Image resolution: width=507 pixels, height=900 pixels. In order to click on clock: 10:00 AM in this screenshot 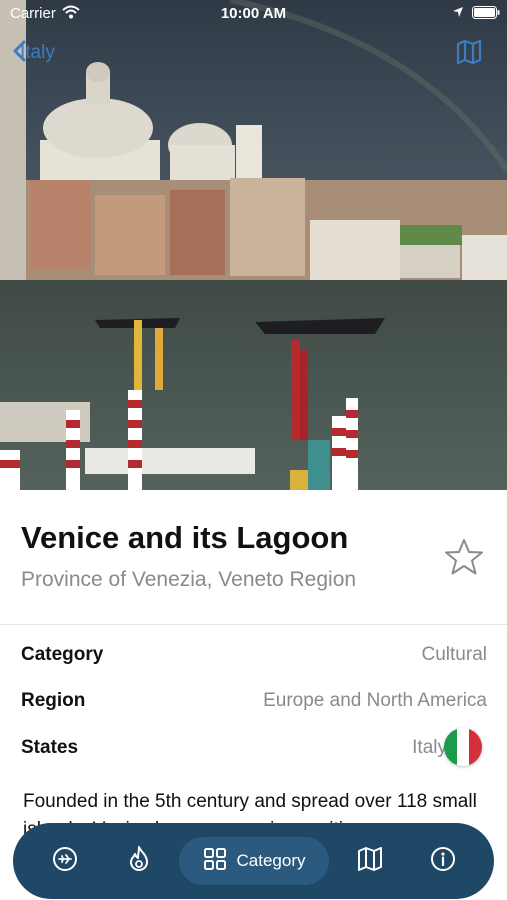, I will do `click(253, 13)`.